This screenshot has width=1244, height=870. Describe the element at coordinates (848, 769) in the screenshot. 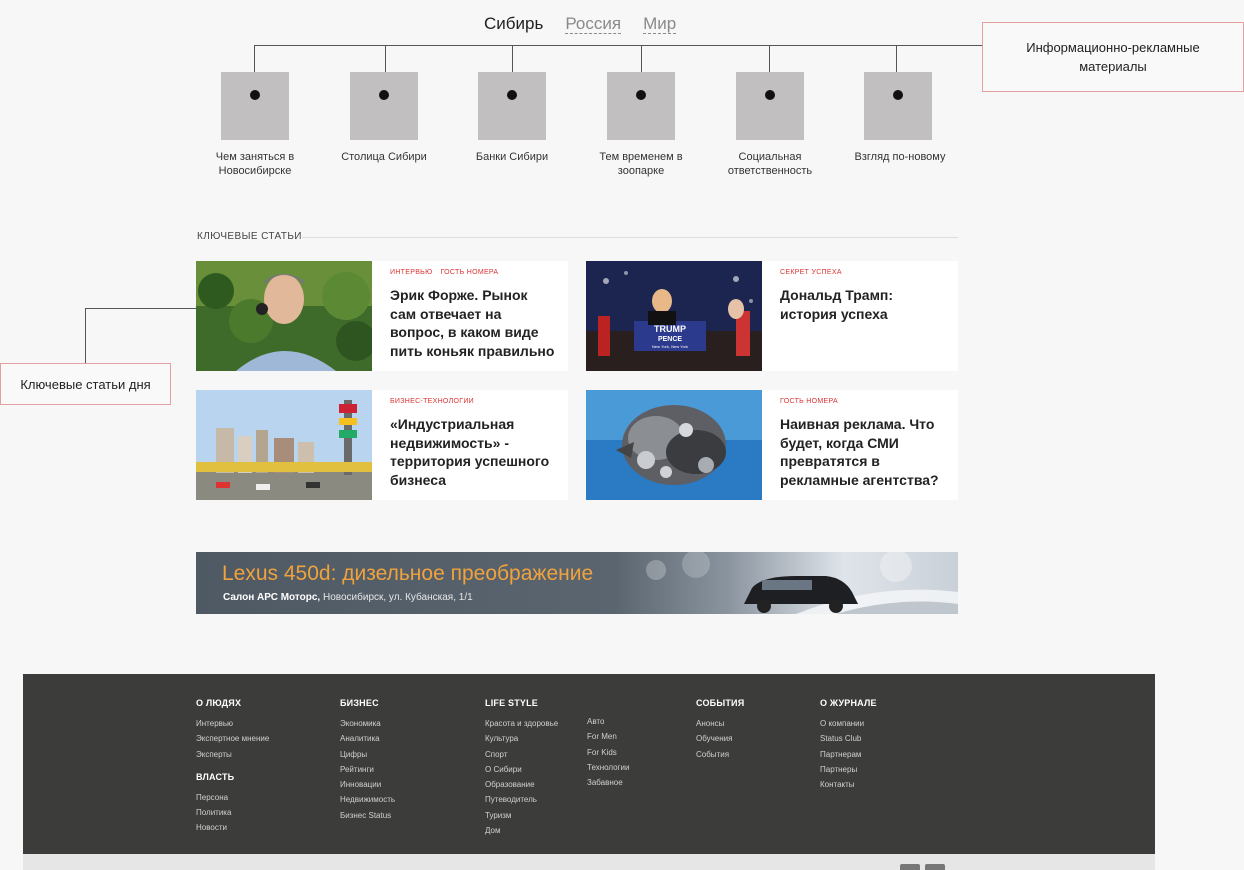

I see `footer-link: Партнеры` at that location.